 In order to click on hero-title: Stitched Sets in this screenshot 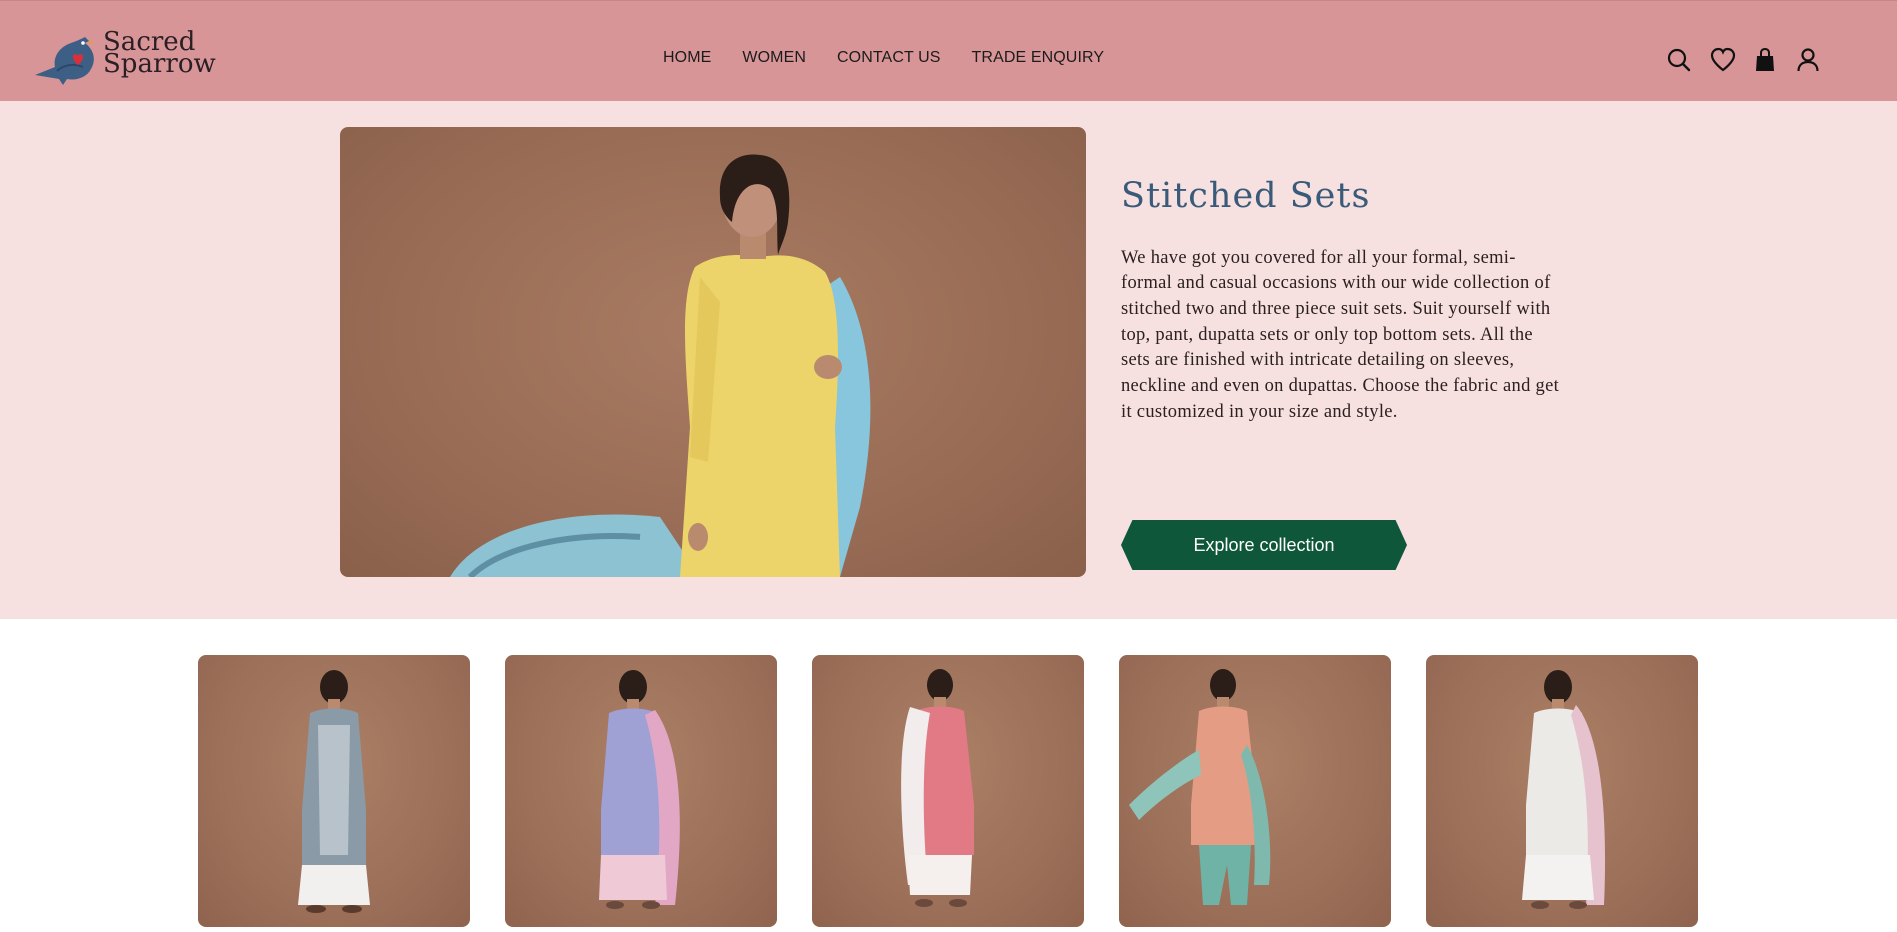, I will do `click(1246, 196)`.